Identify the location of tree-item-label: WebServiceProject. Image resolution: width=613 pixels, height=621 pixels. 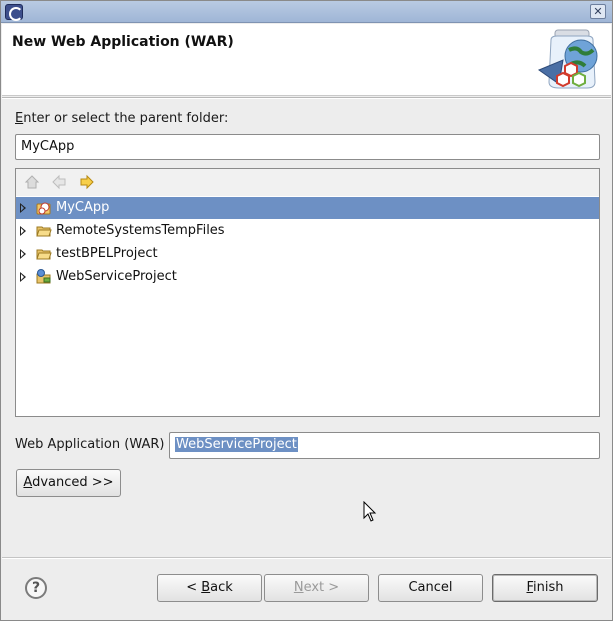
(116, 276).